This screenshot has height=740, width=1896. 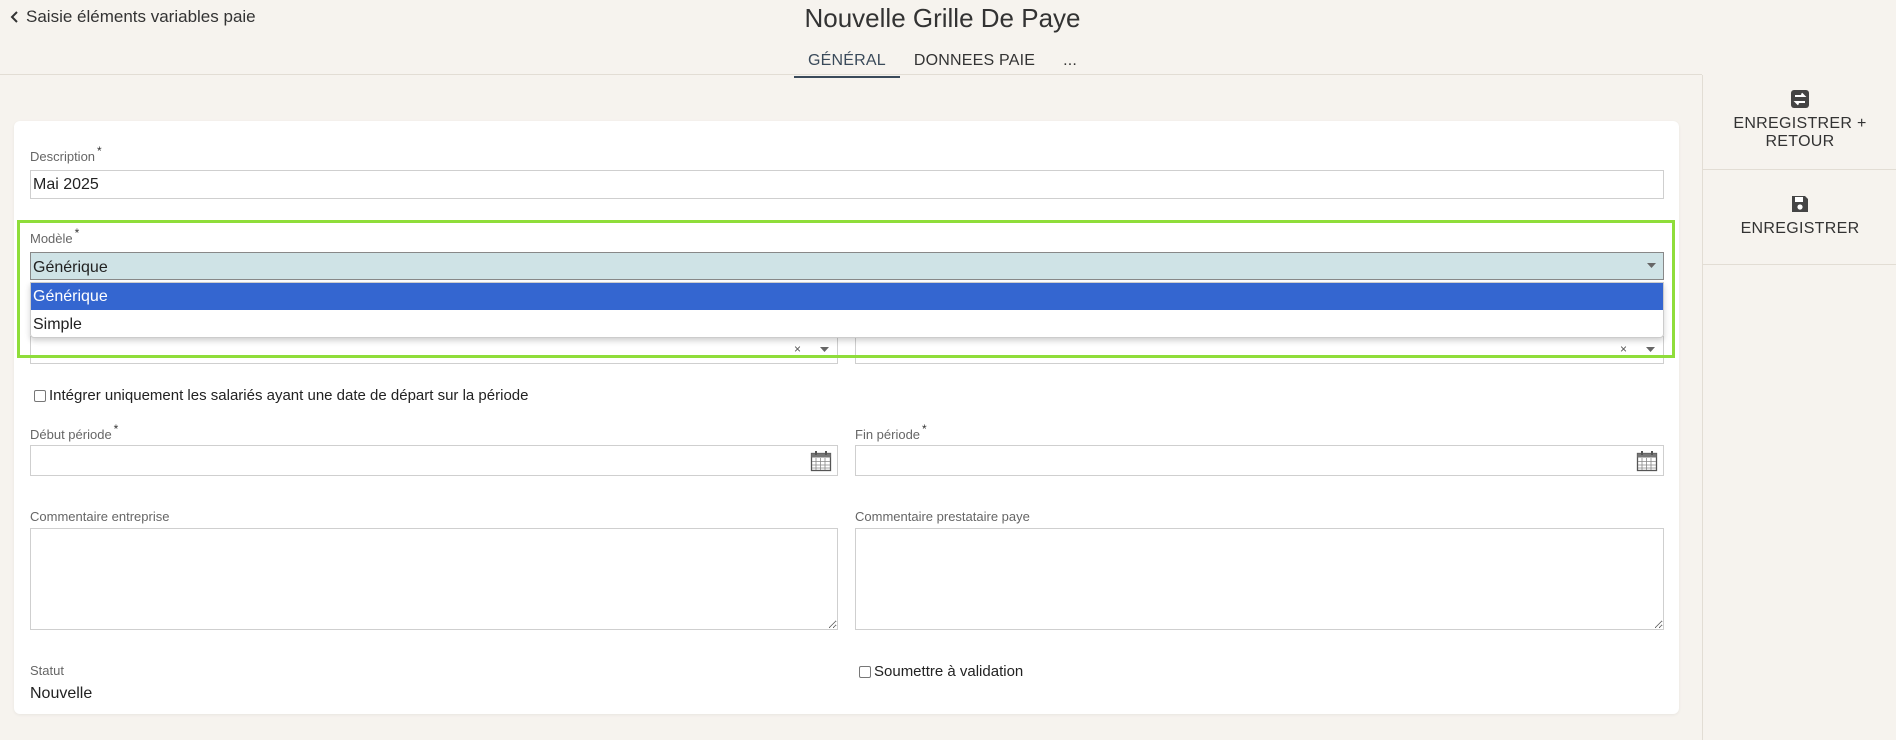 What do you see at coordinates (891, 432) in the screenshot?
I see `fin-periode-label: Fin période *` at bounding box center [891, 432].